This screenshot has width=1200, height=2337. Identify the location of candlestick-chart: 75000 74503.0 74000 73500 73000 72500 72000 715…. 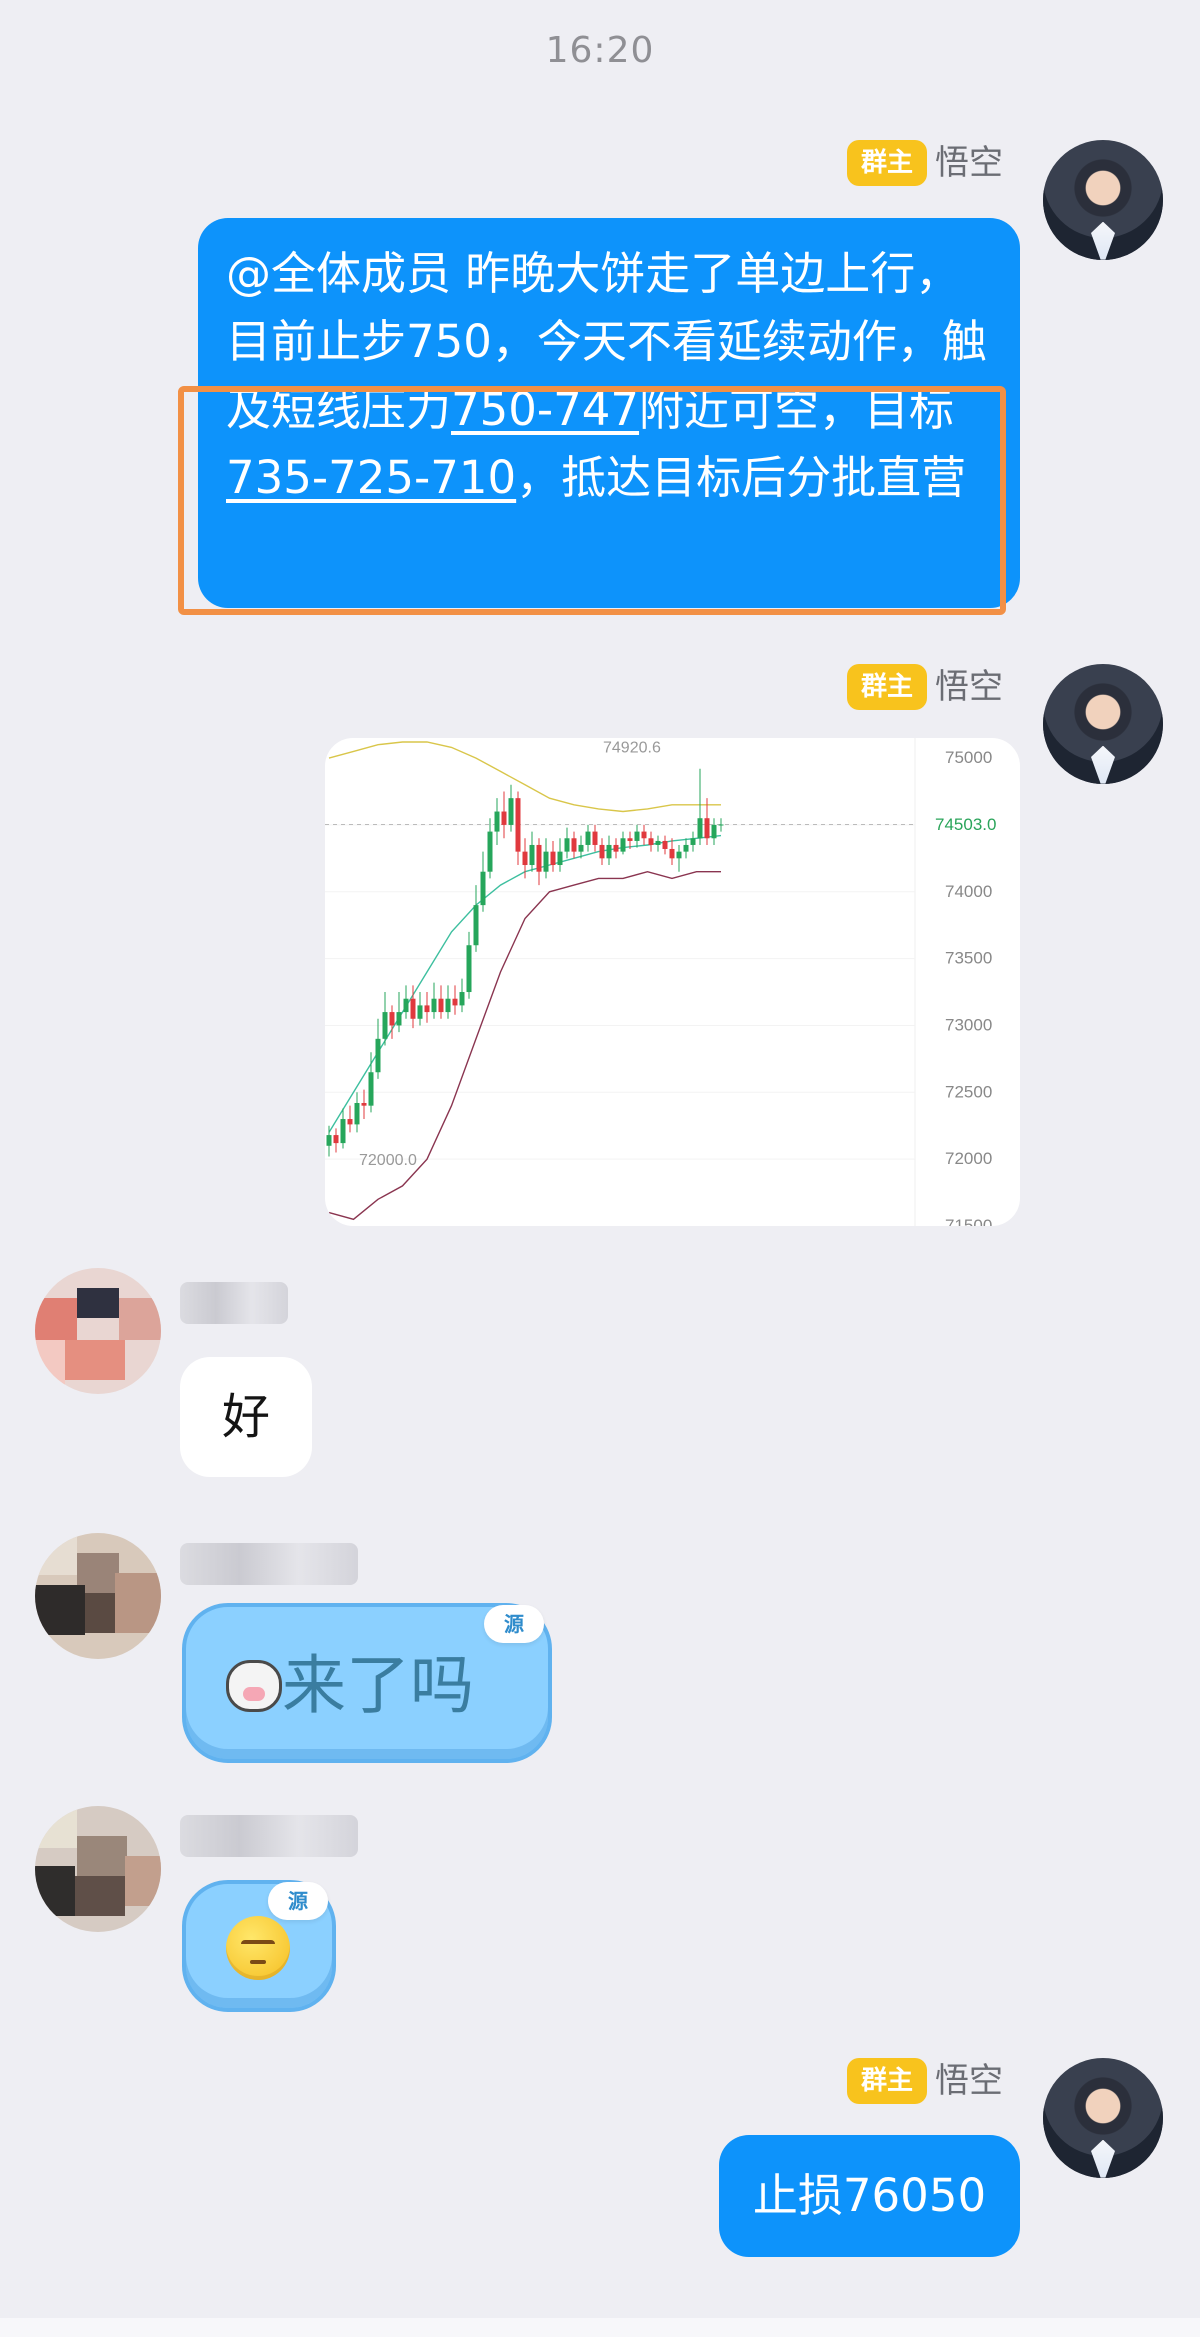
(660, 982).